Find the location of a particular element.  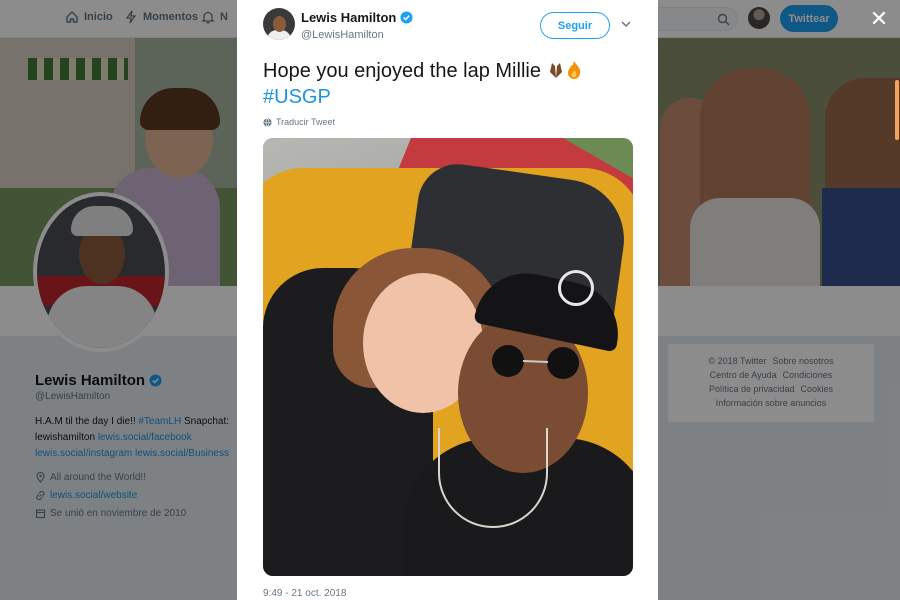

tweet-timestamp: 9:49 - 21 oct. 2018 is located at coordinates (304, 593).